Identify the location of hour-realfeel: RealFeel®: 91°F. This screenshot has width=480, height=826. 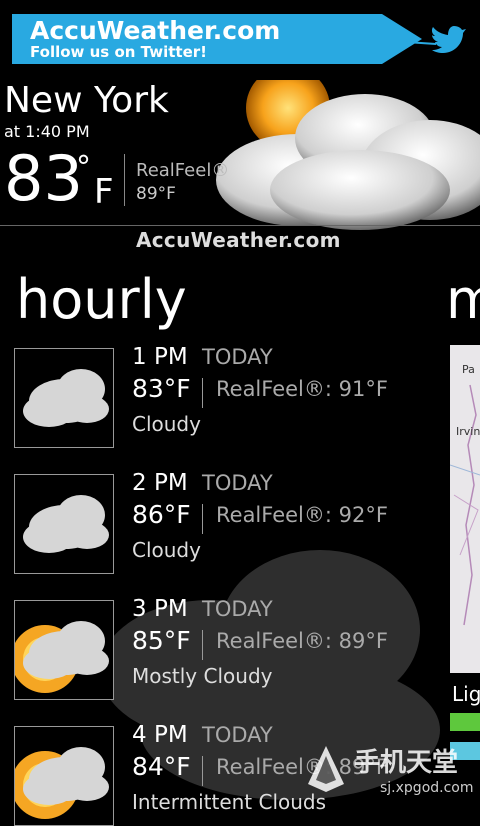
(302, 389).